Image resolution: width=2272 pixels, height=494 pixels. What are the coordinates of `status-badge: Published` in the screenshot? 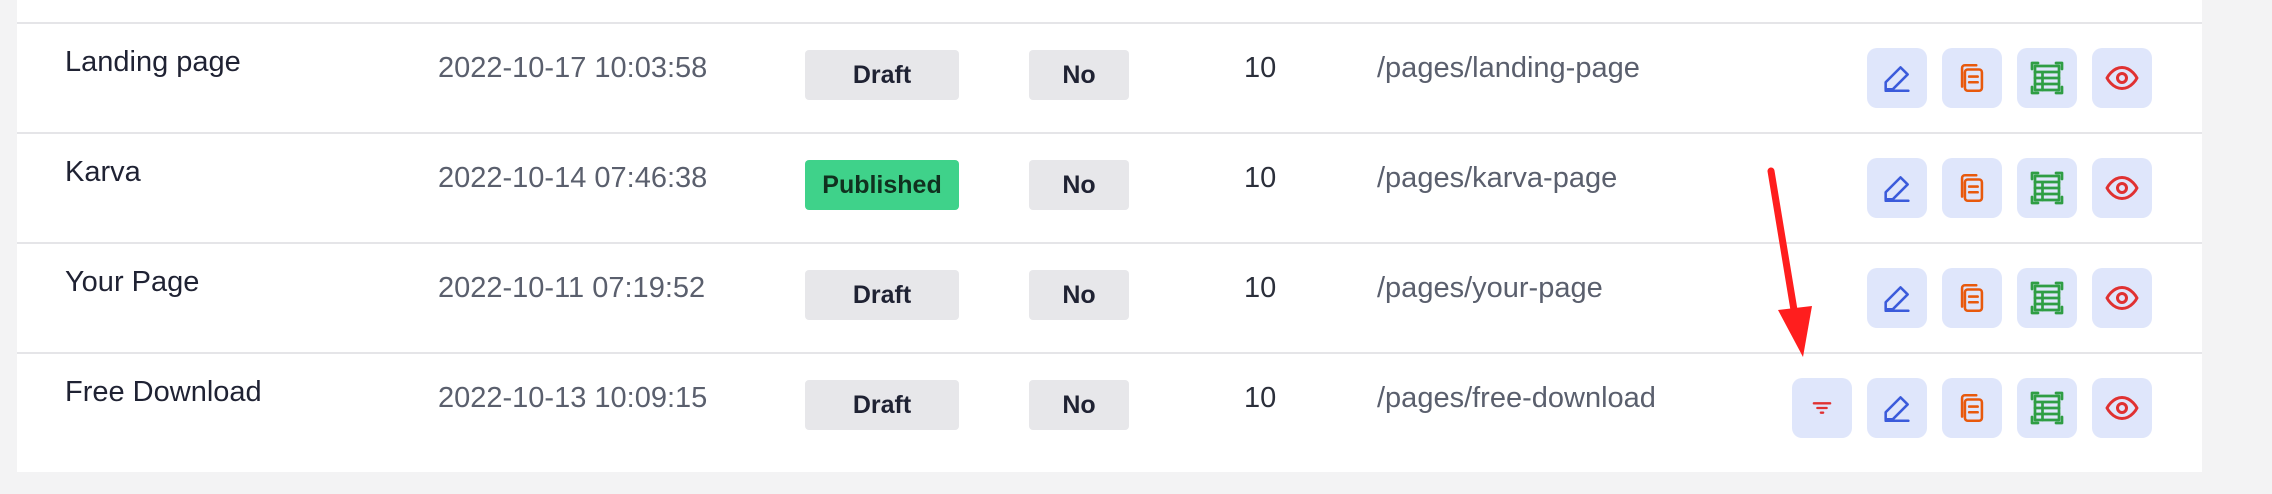 It's located at (882, 185).